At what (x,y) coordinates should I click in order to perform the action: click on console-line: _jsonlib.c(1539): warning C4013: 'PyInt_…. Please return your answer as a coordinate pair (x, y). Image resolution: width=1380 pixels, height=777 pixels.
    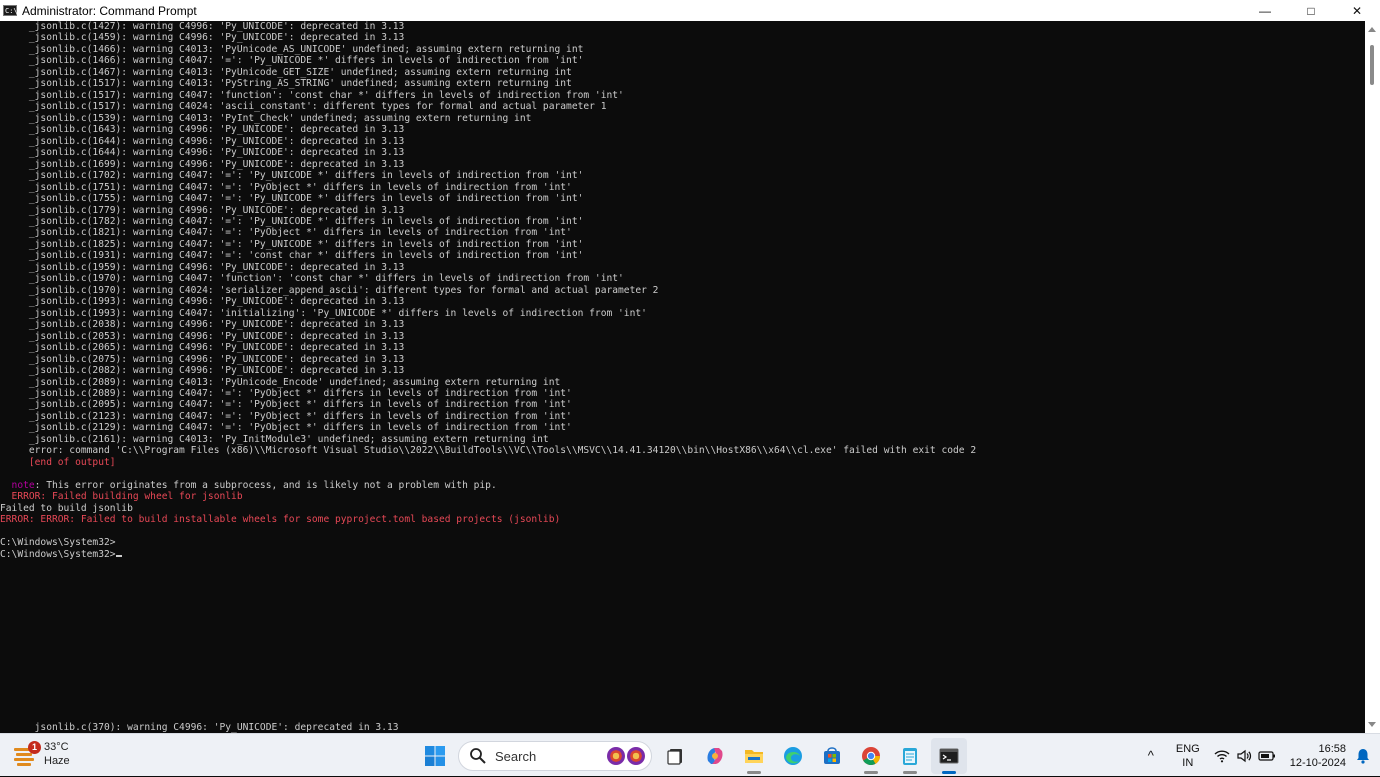
    Looking at the image, I should click on (488, 118).